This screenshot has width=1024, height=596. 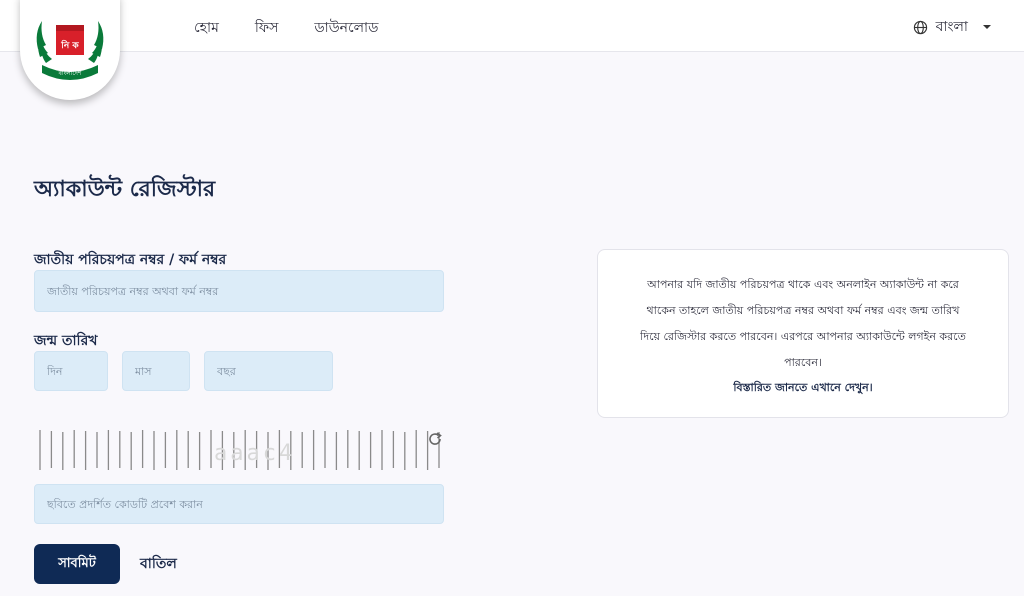 I want to click on nav-download: ডাউনলোড, so click(x=346, y=28).